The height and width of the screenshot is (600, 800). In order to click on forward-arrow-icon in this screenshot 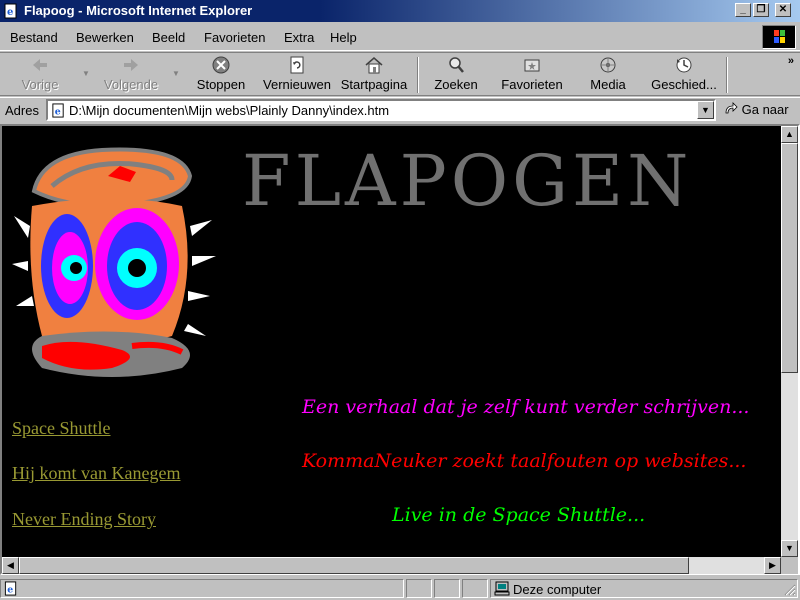, I will do `click(131, 65)`.